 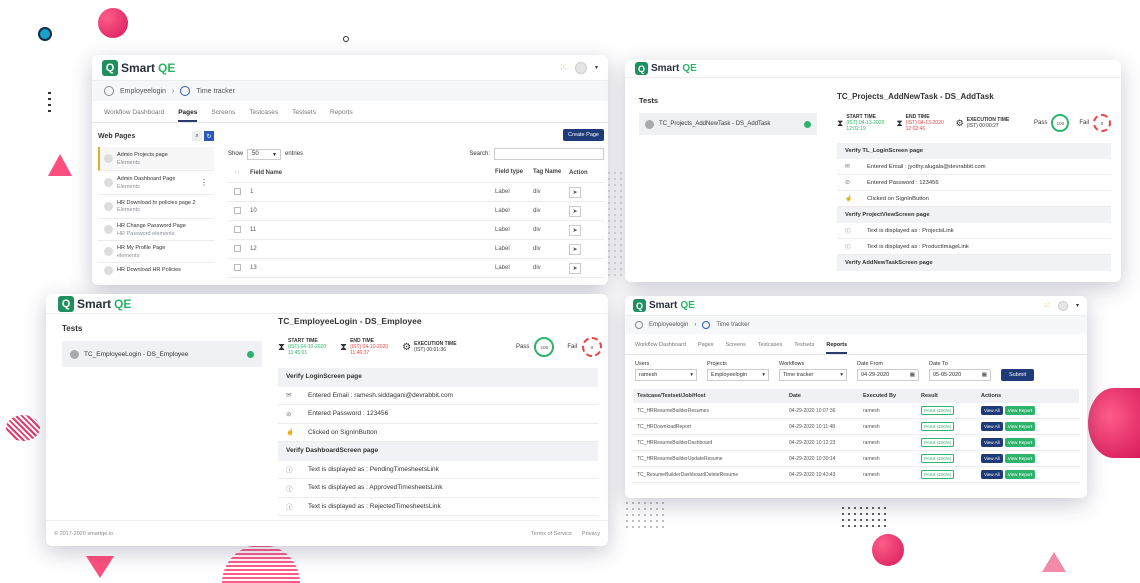 What do you see at coordinates (549, 154) in the screenshot?
I see `search-input` at bounding box center [549, 154].